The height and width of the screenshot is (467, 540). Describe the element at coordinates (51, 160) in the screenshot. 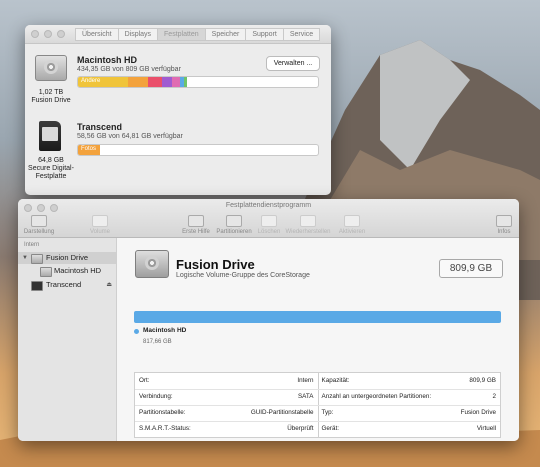

I see `drive-capacity: 64,8 GB` at that location.